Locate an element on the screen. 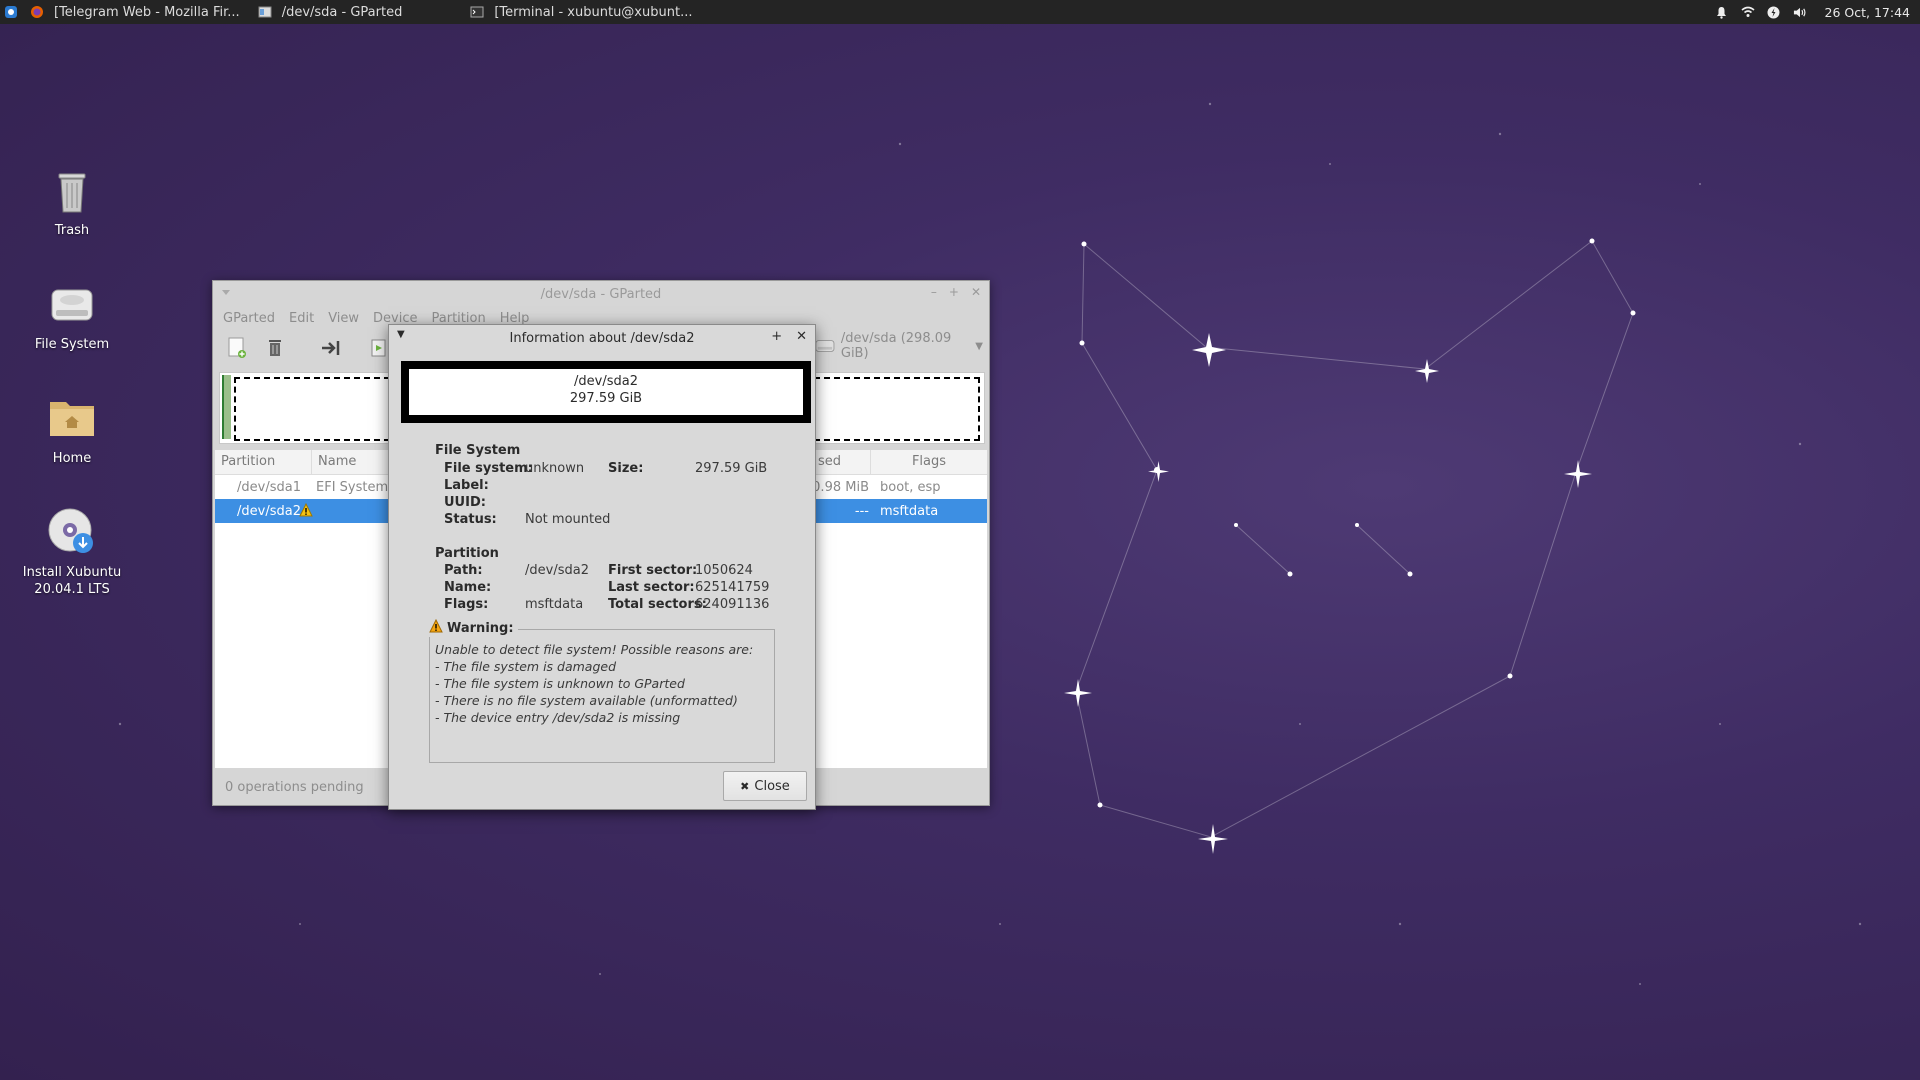 The image size is (1920, 1080). wifi-icon is located at coordinates (1748, 12).